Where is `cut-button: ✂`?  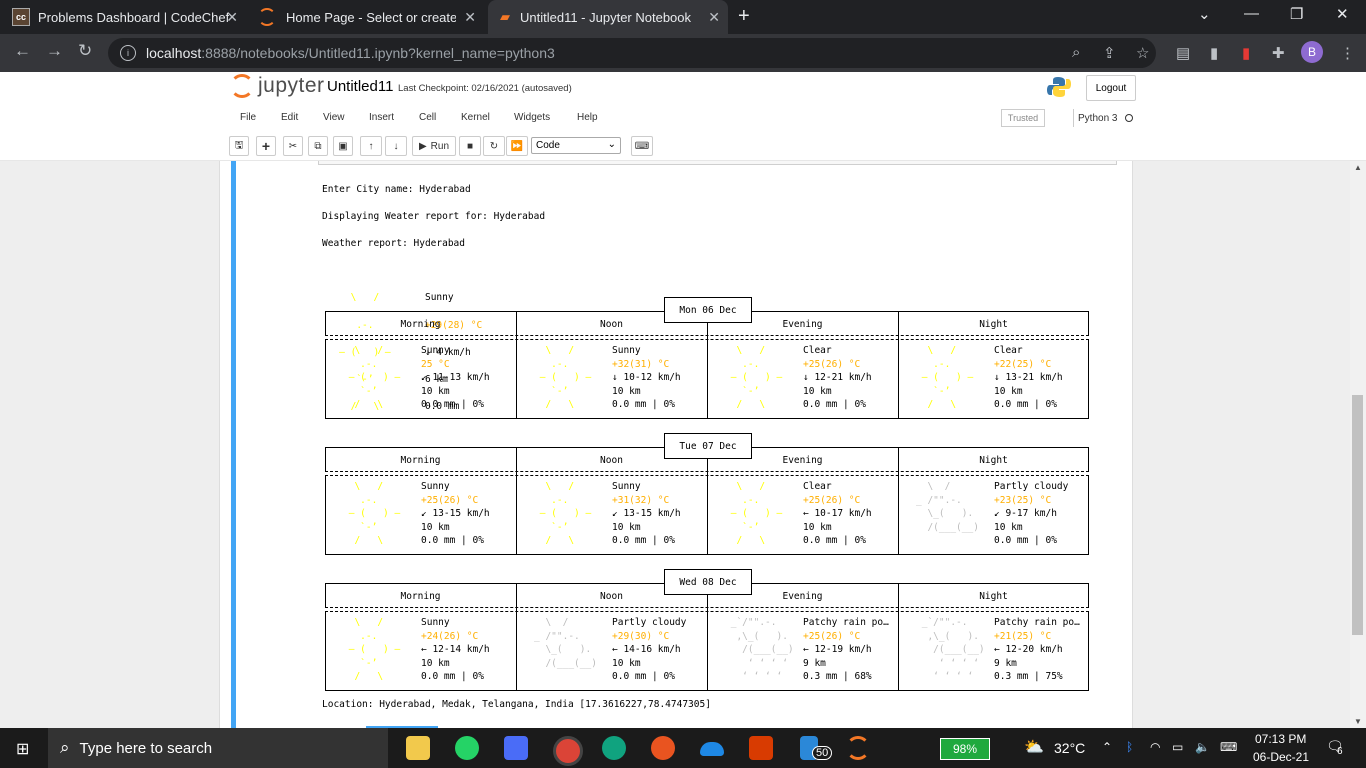
cut-button: ✂ is located at coordinates (293, 146).